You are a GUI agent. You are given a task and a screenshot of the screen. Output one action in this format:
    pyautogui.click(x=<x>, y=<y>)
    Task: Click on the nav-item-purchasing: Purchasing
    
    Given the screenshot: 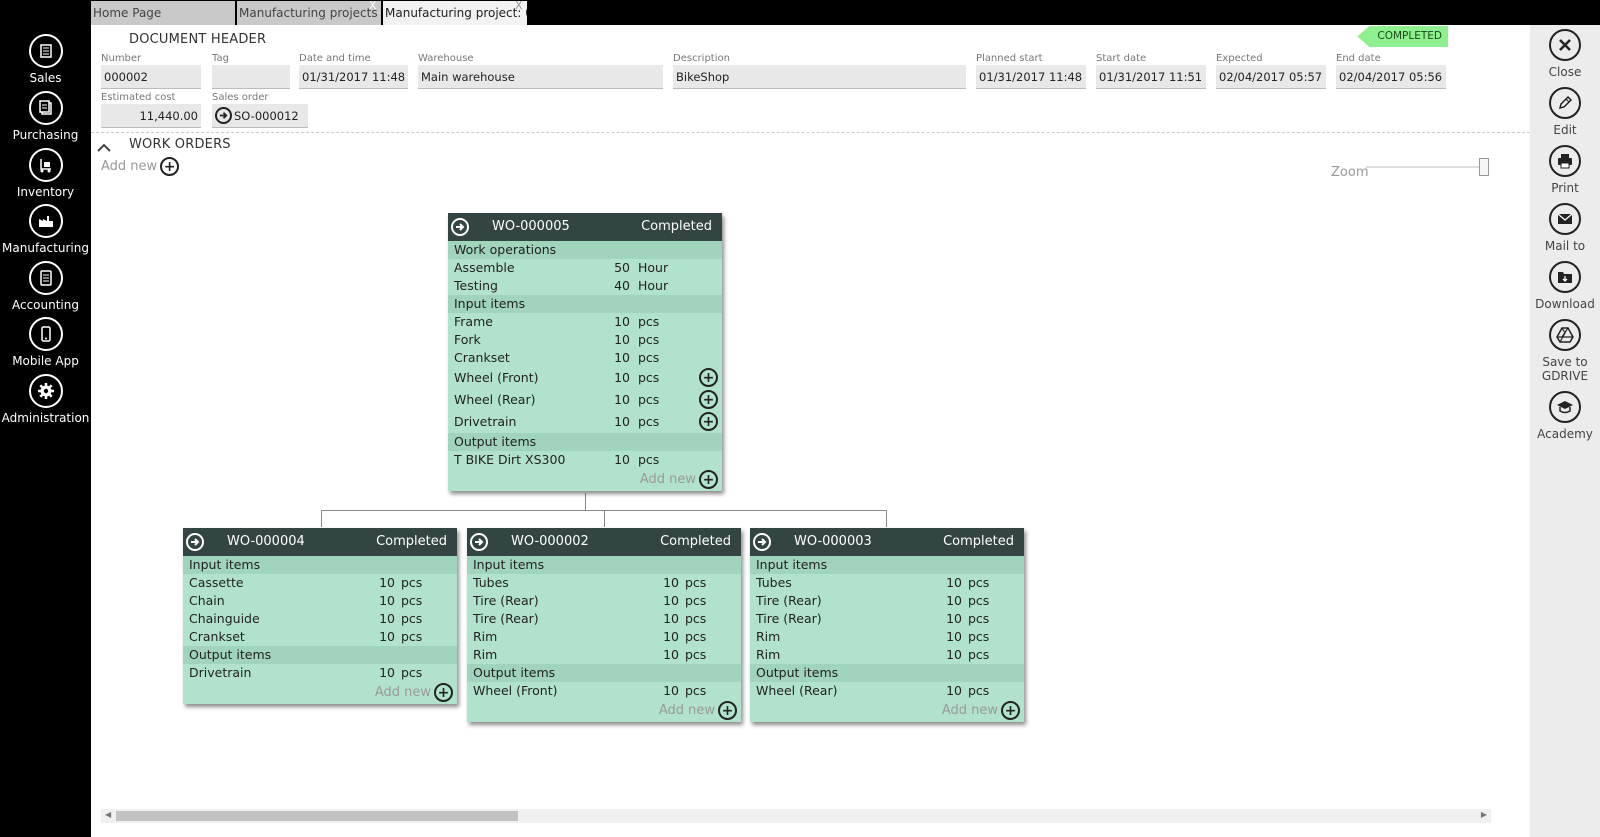 What is the action you would take?
    pyautogui.click(x=45, y=116)
    